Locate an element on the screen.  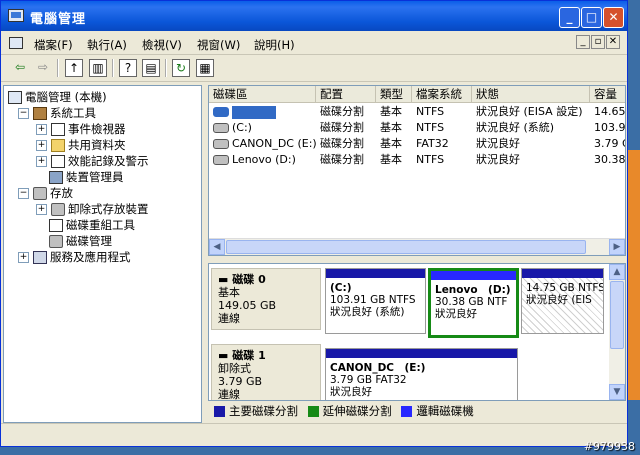
column-header-capacity: 容量 is located at coordinates (607, 94).